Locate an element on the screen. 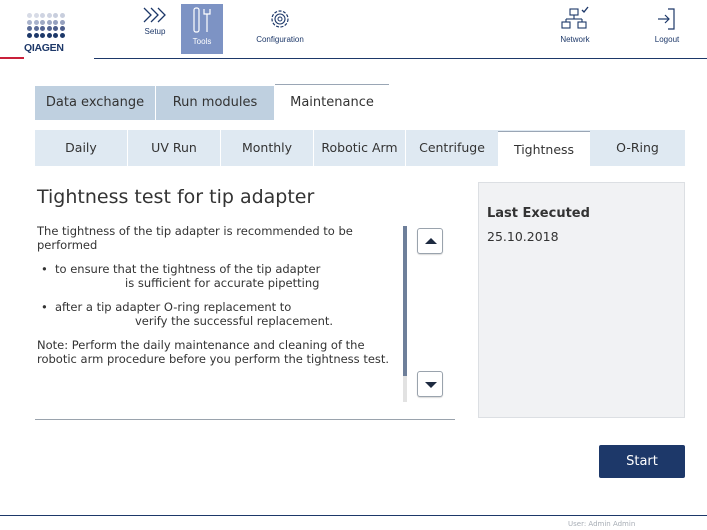 This screenshot has width=707, height=530. start-button: Start is located at coordinates (642, 461).